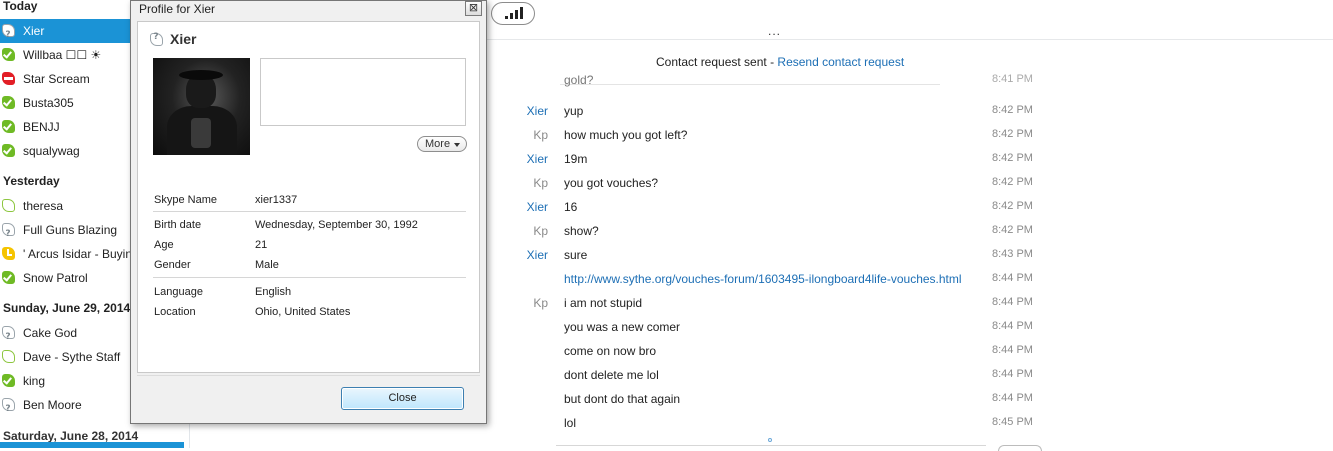 This screenshot has width=1333, height=451. What do you see at coordinates (273, 292) in the screenshot?
I see `language-value: English` at bounding box center [273, 292].